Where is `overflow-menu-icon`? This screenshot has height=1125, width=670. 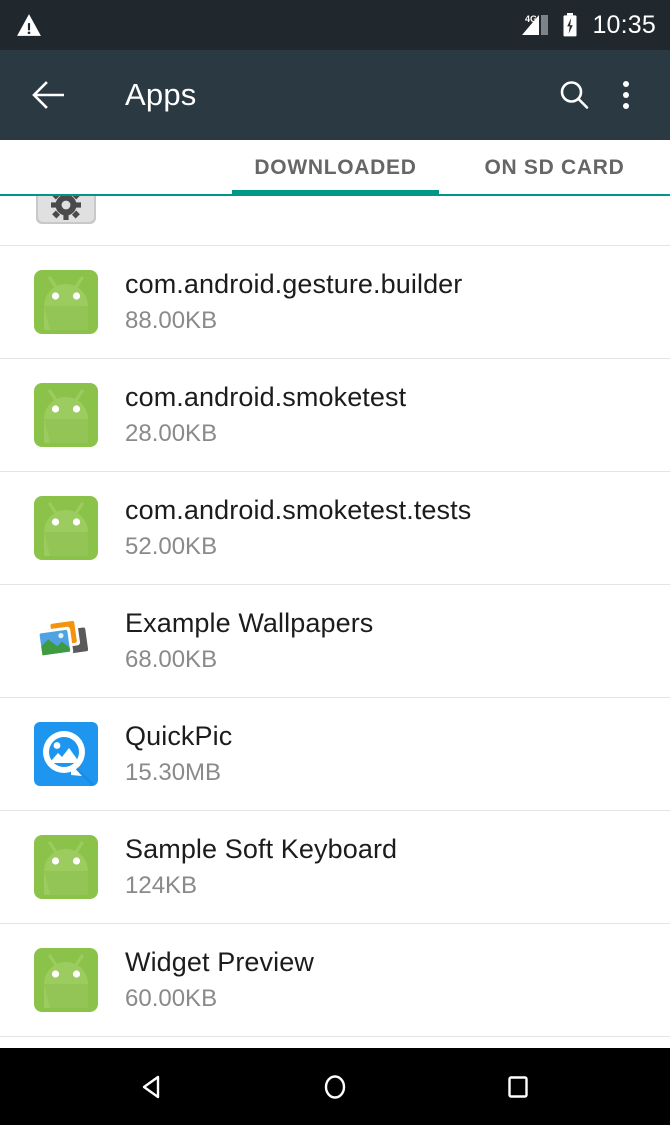
overflow-menu-icon is located at coordinates (626, 95).